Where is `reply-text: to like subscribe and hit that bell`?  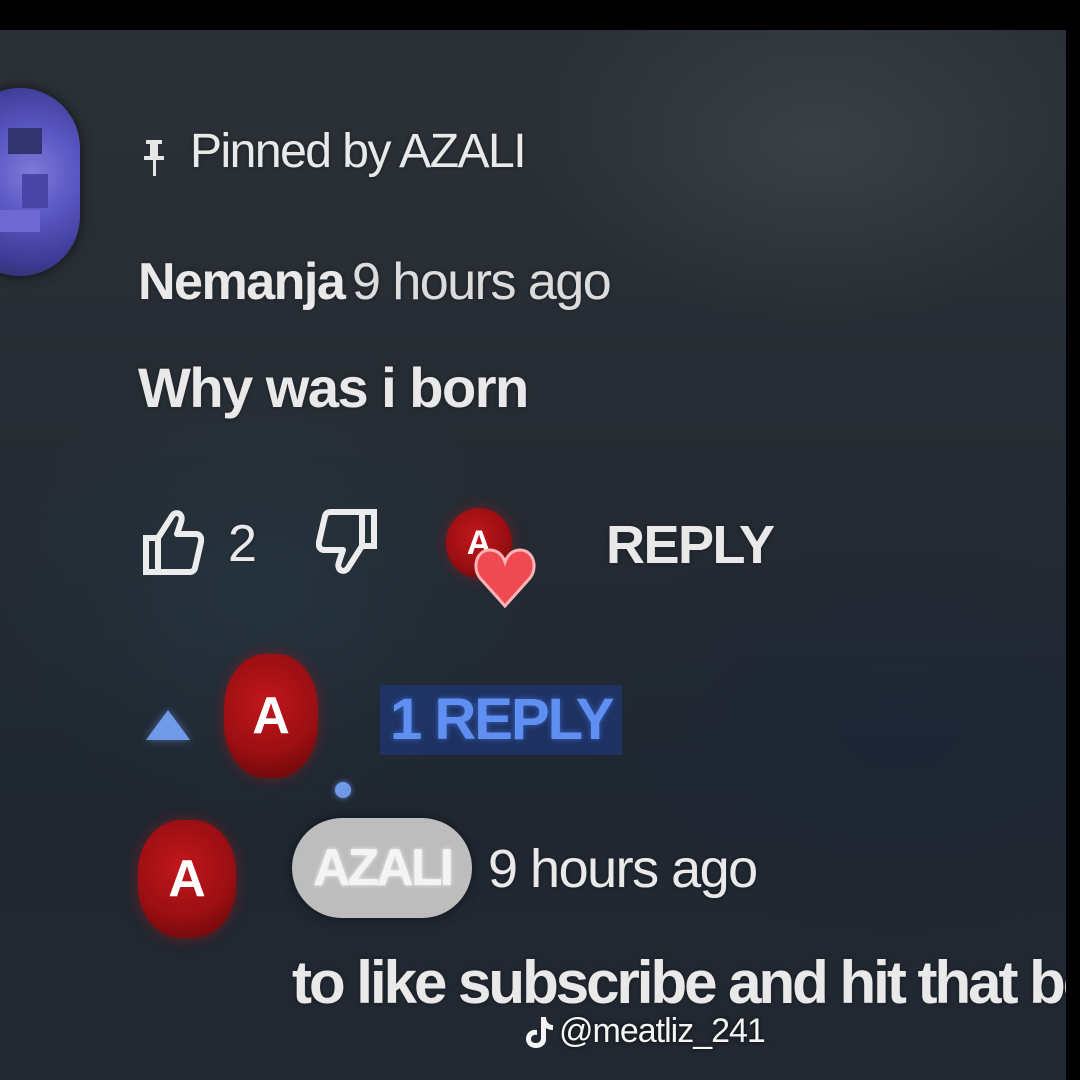 reply-text: to like subscribe and hit that bell is located at coordinates (679, 982).